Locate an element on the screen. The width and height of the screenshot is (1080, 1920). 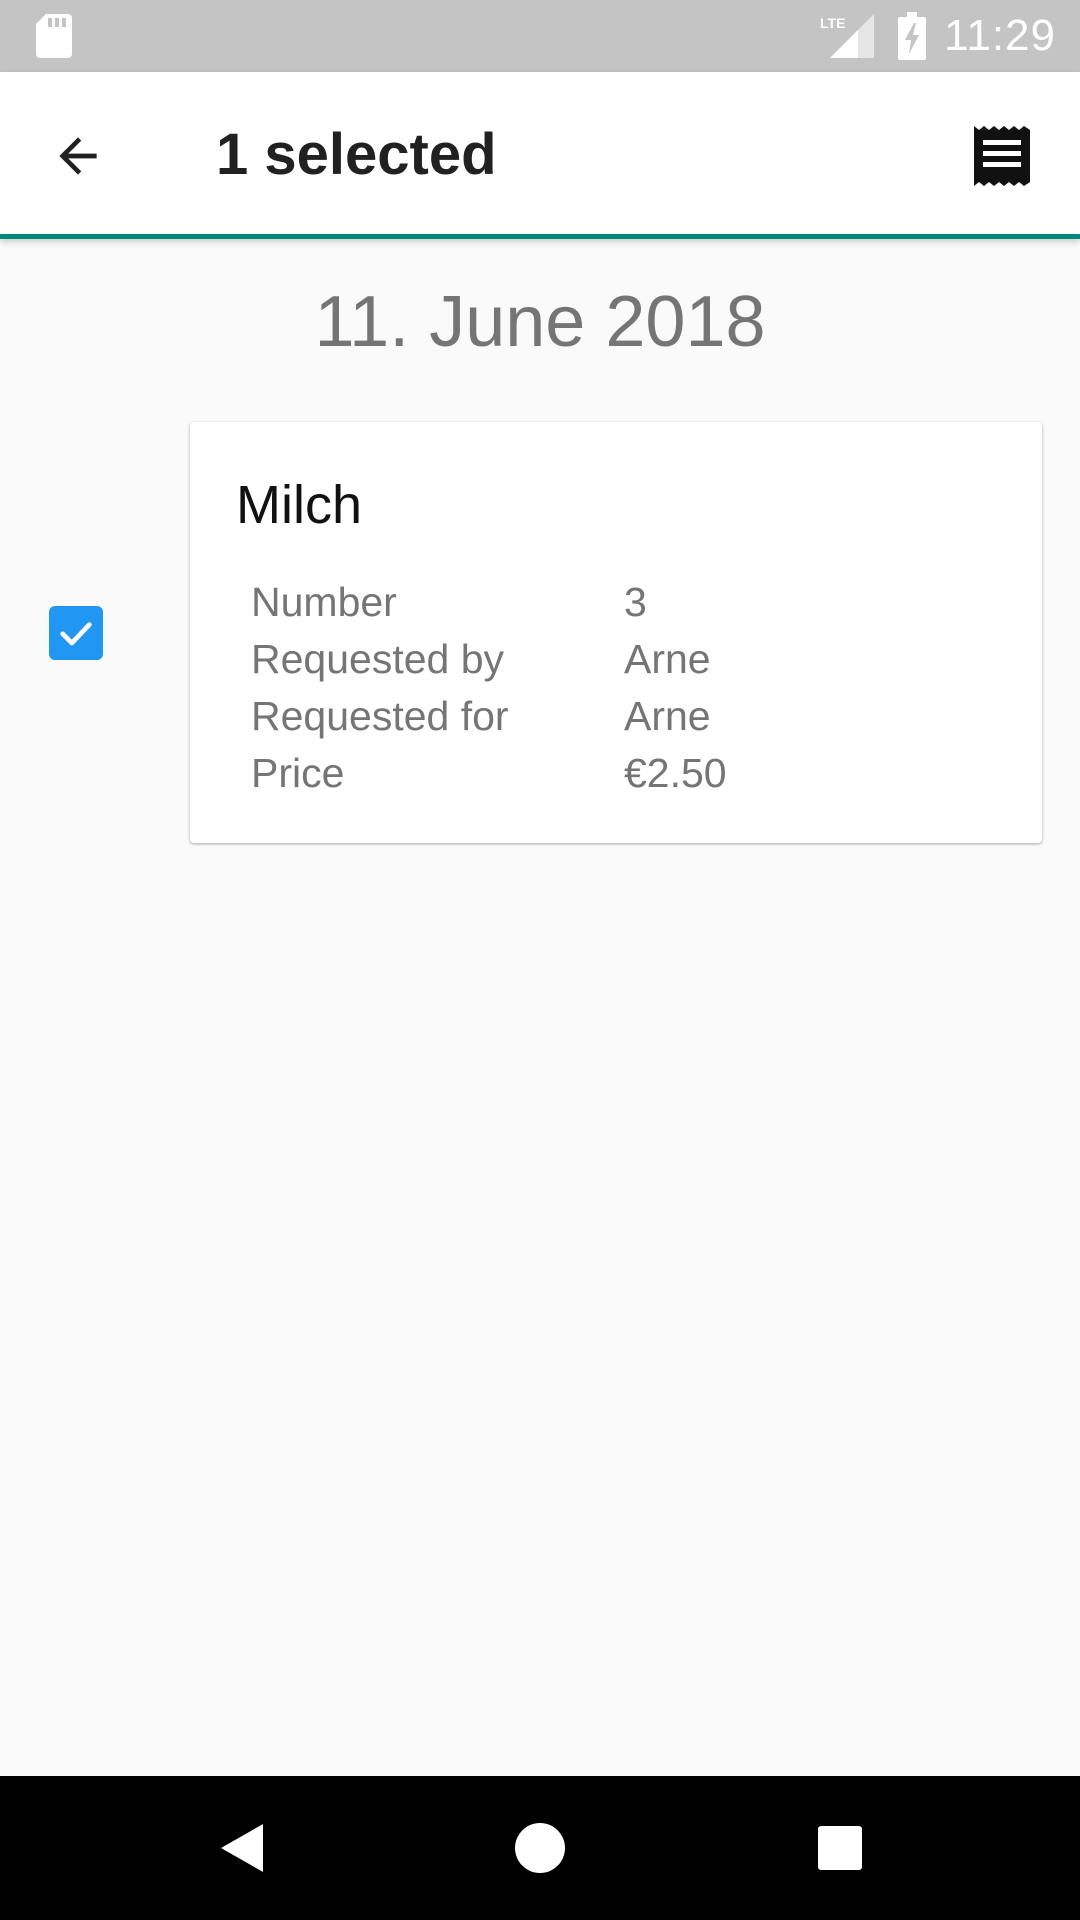
detail-row-requested-by: Requested by Arne is located at coordinates (621, 659).